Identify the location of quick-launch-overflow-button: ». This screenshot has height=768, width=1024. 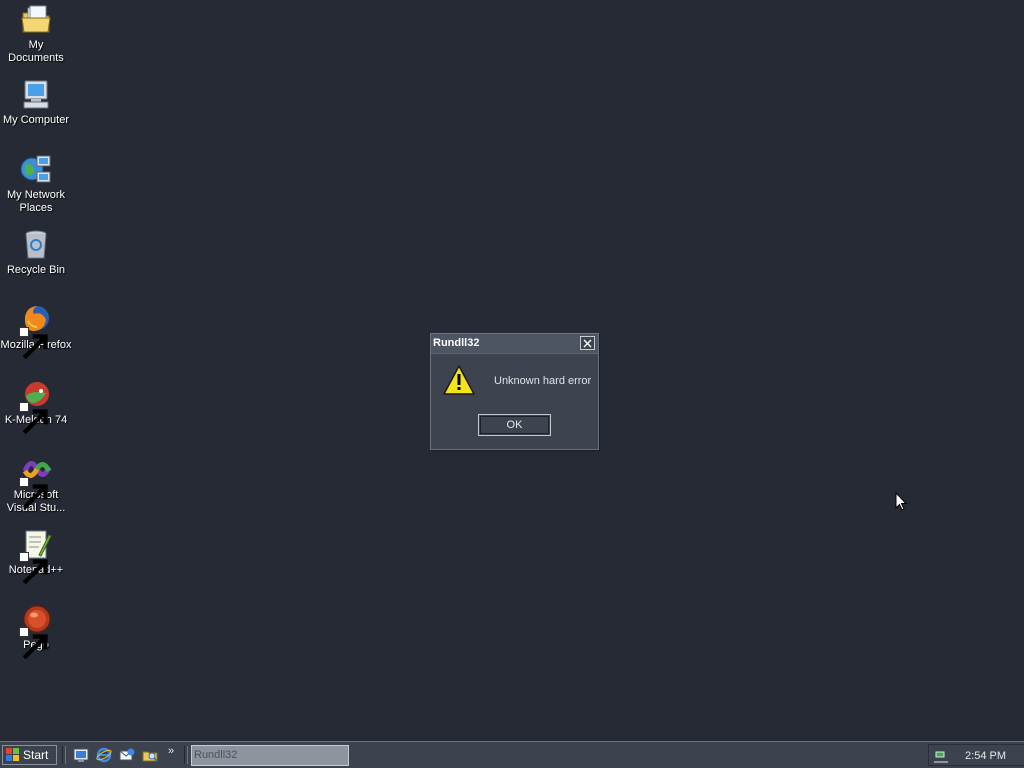
(171, 751).